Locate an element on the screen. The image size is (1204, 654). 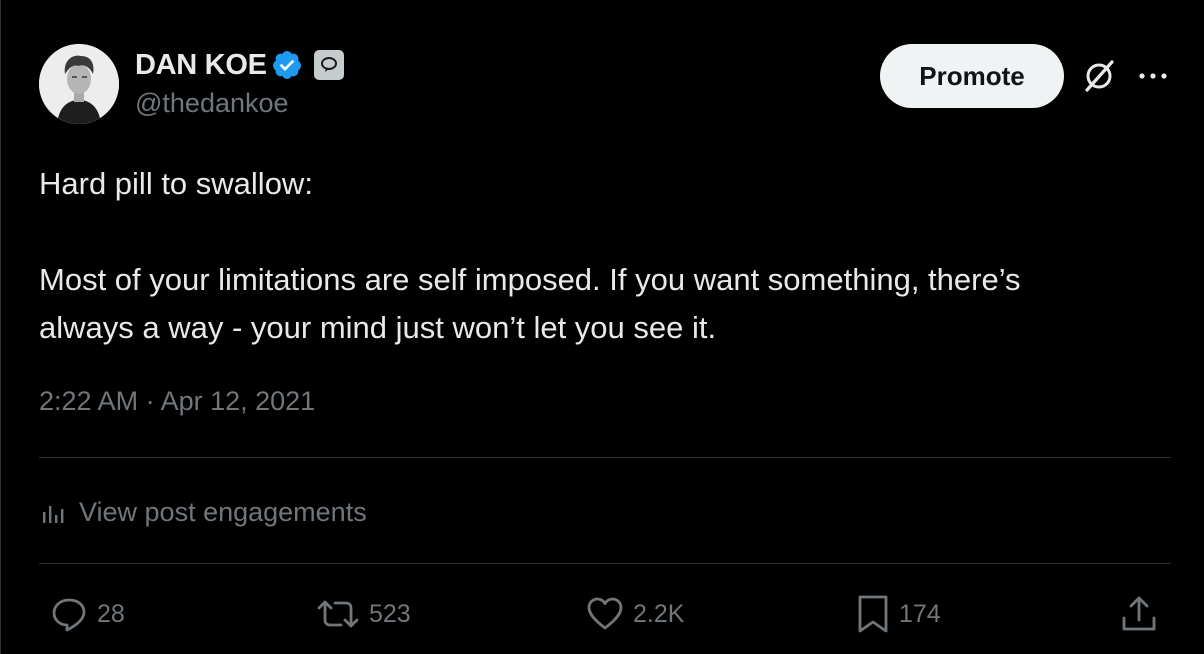
repost-button: 523 is located at coordinates (363, 614).